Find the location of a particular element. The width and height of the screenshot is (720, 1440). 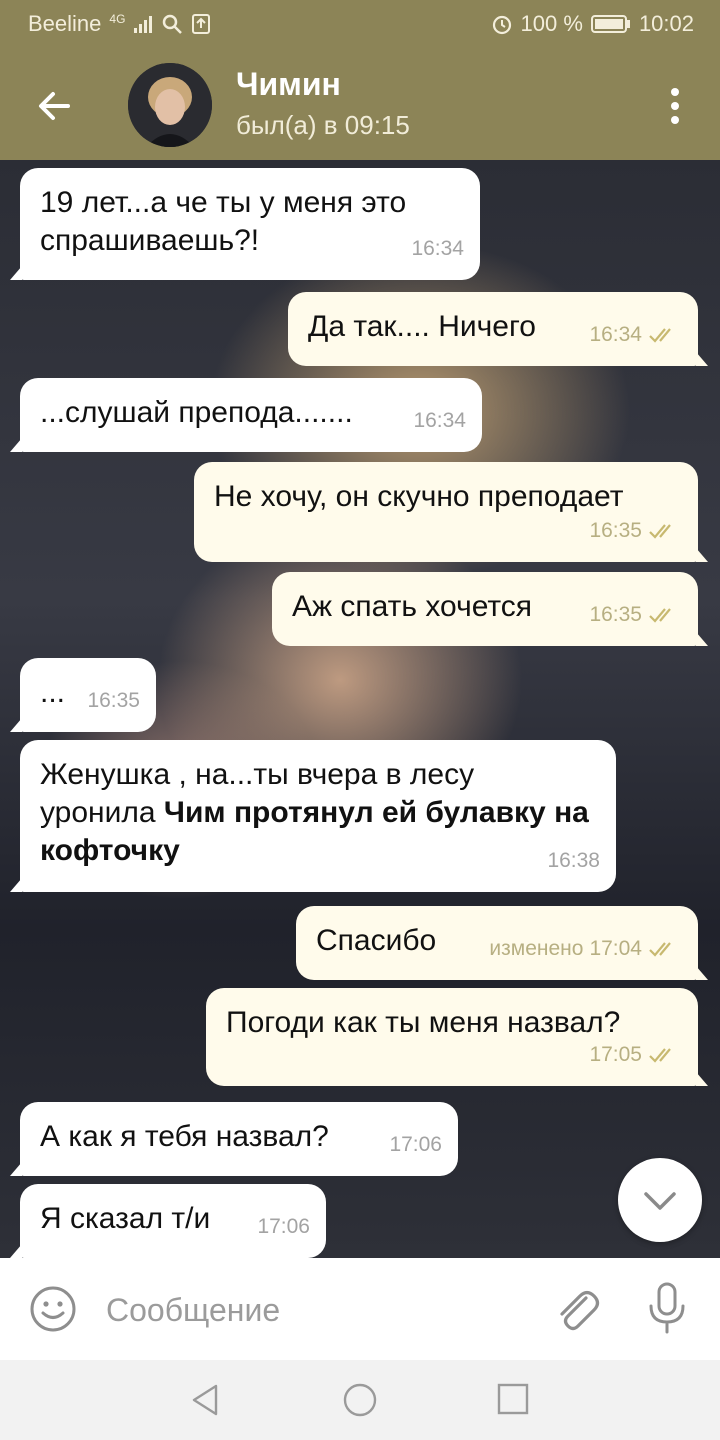

message-bubble: А как я тебя назвал? 17:06 is located at coordinates (234, 1139).